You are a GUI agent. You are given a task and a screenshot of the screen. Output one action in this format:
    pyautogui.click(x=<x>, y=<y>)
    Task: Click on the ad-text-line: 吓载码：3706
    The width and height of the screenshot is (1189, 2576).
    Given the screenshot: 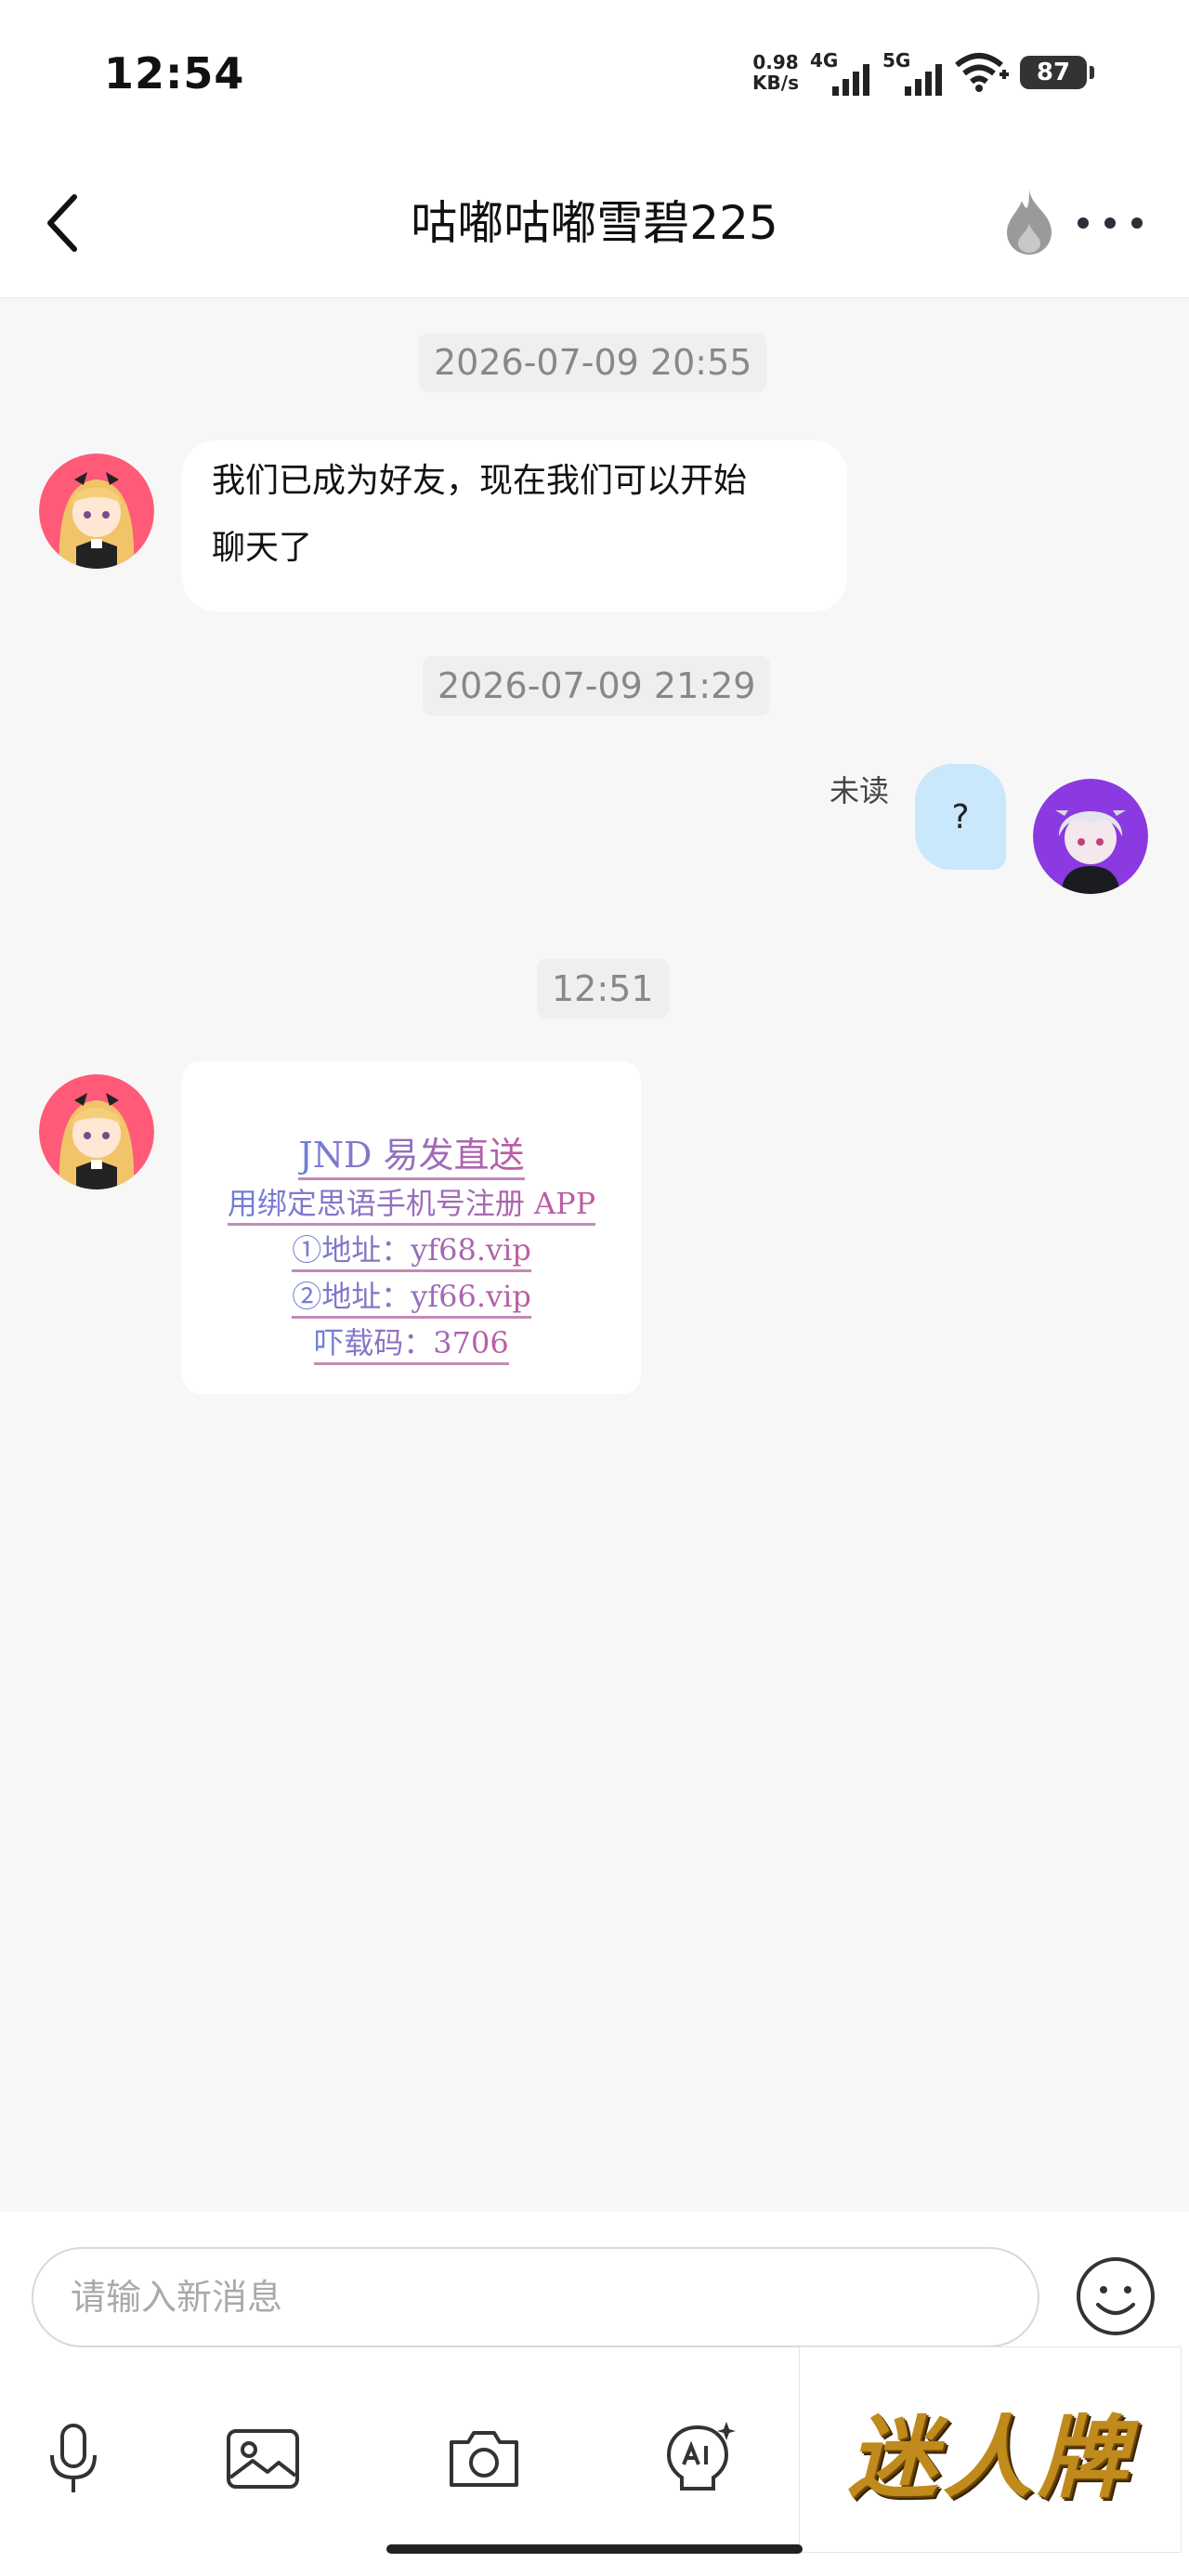 What is the action you would take?
    pyautogui.click(x=411, y=1342)
    